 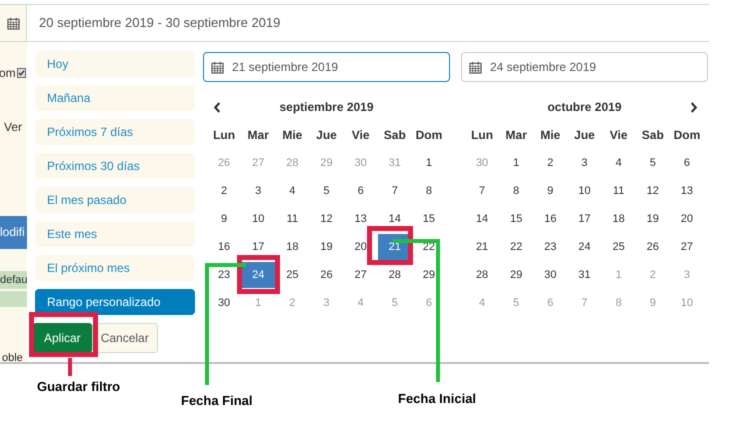 I want to click on next-month-icon, so click(x=693, y=107).